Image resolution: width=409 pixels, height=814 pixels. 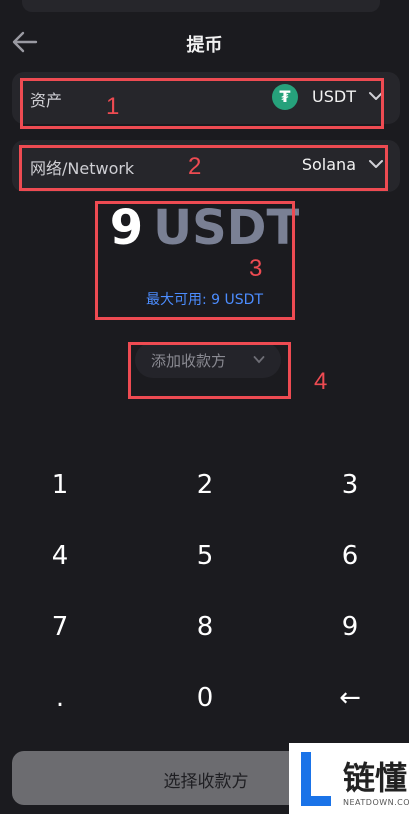 I want to click on keypad-key: 7, so click(x=60, y=627).